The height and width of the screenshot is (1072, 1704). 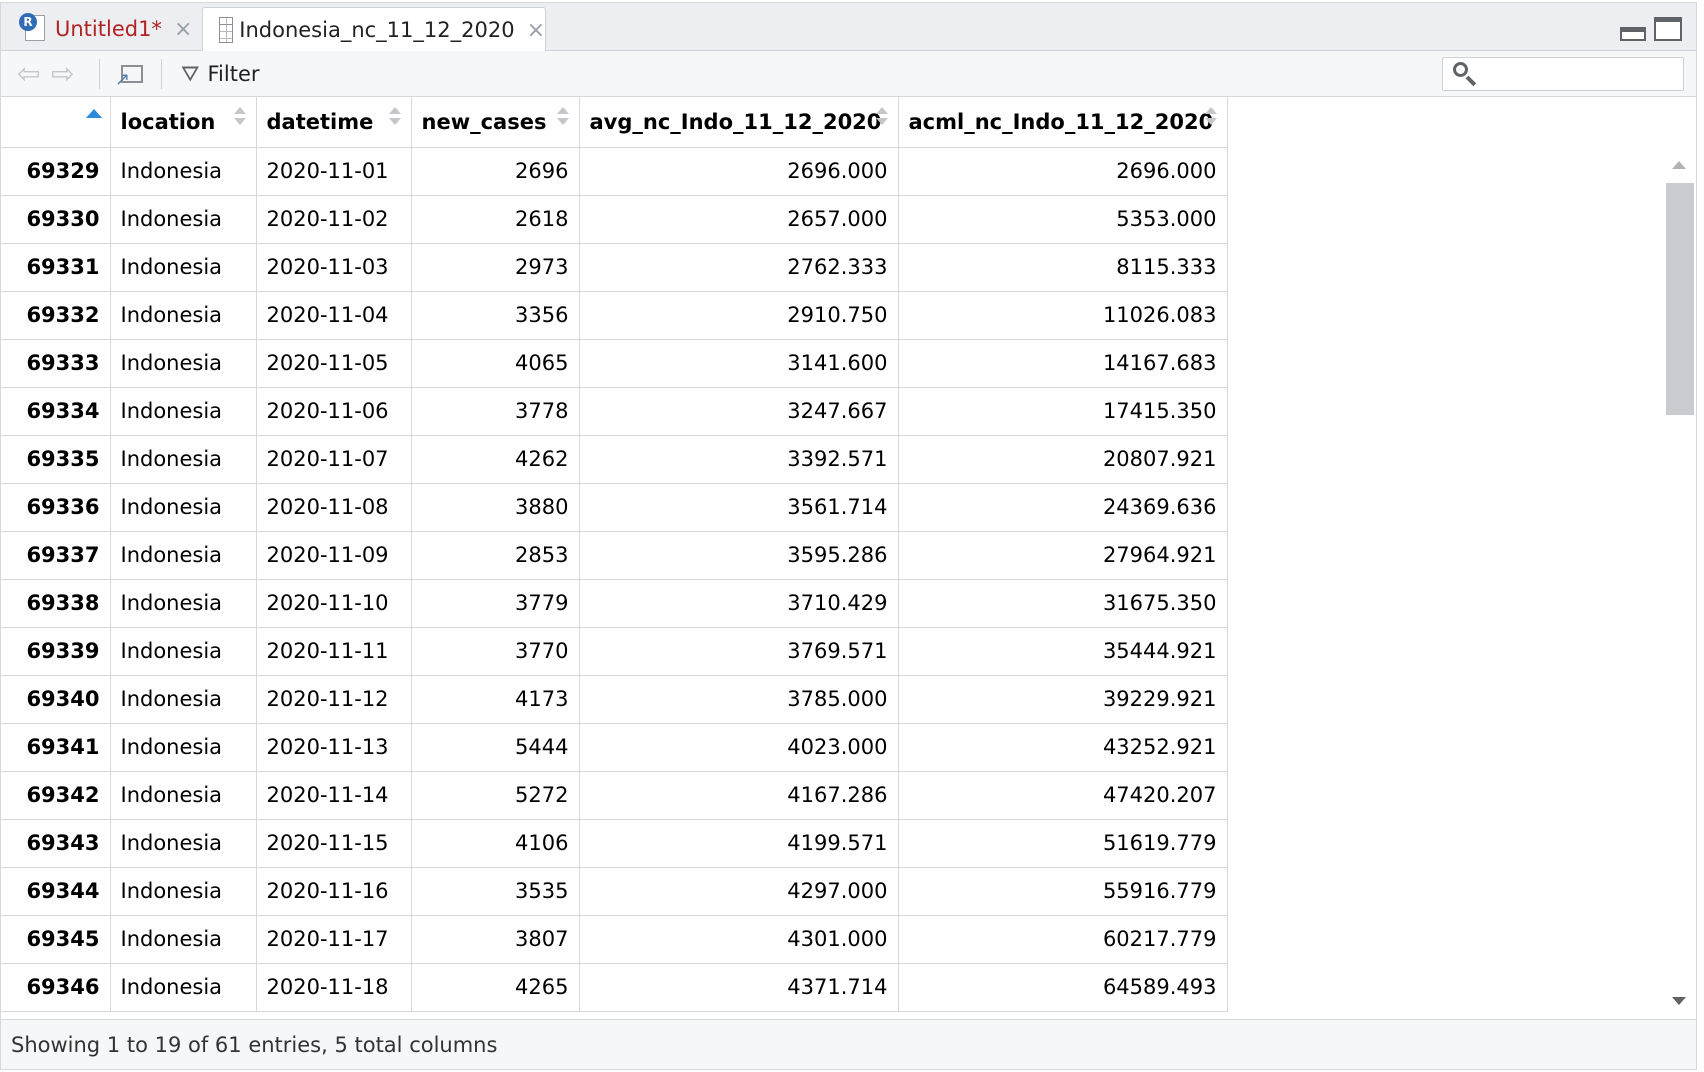 What do you see at coordinates (848, 27) in the screenshot?
I see `tab-bar: R Untitled1* × Indonesia_nc_11_12_2020 ×` at bounding box center [848, 27].